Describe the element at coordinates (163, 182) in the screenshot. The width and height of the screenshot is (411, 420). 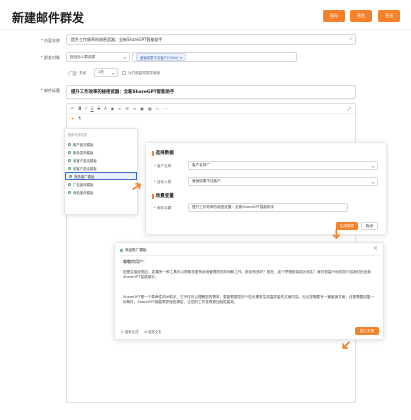
I see `target-group-label: * 目标人群` at that location.